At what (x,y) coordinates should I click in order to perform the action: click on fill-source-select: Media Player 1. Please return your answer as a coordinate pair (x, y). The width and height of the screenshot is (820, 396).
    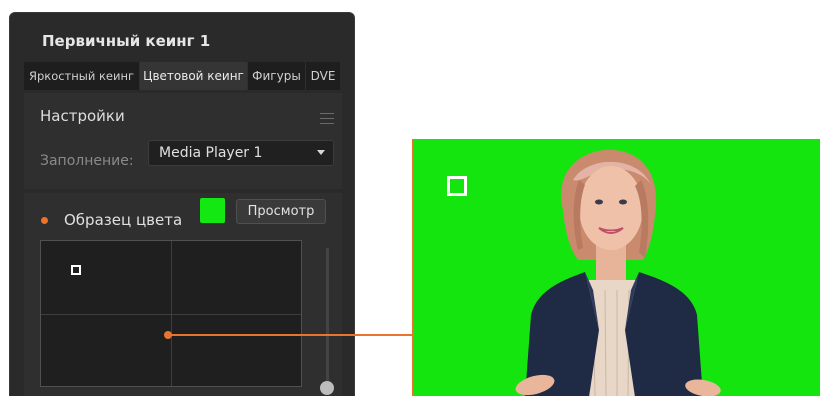
    Looking at the image, I should click on (241, 153).